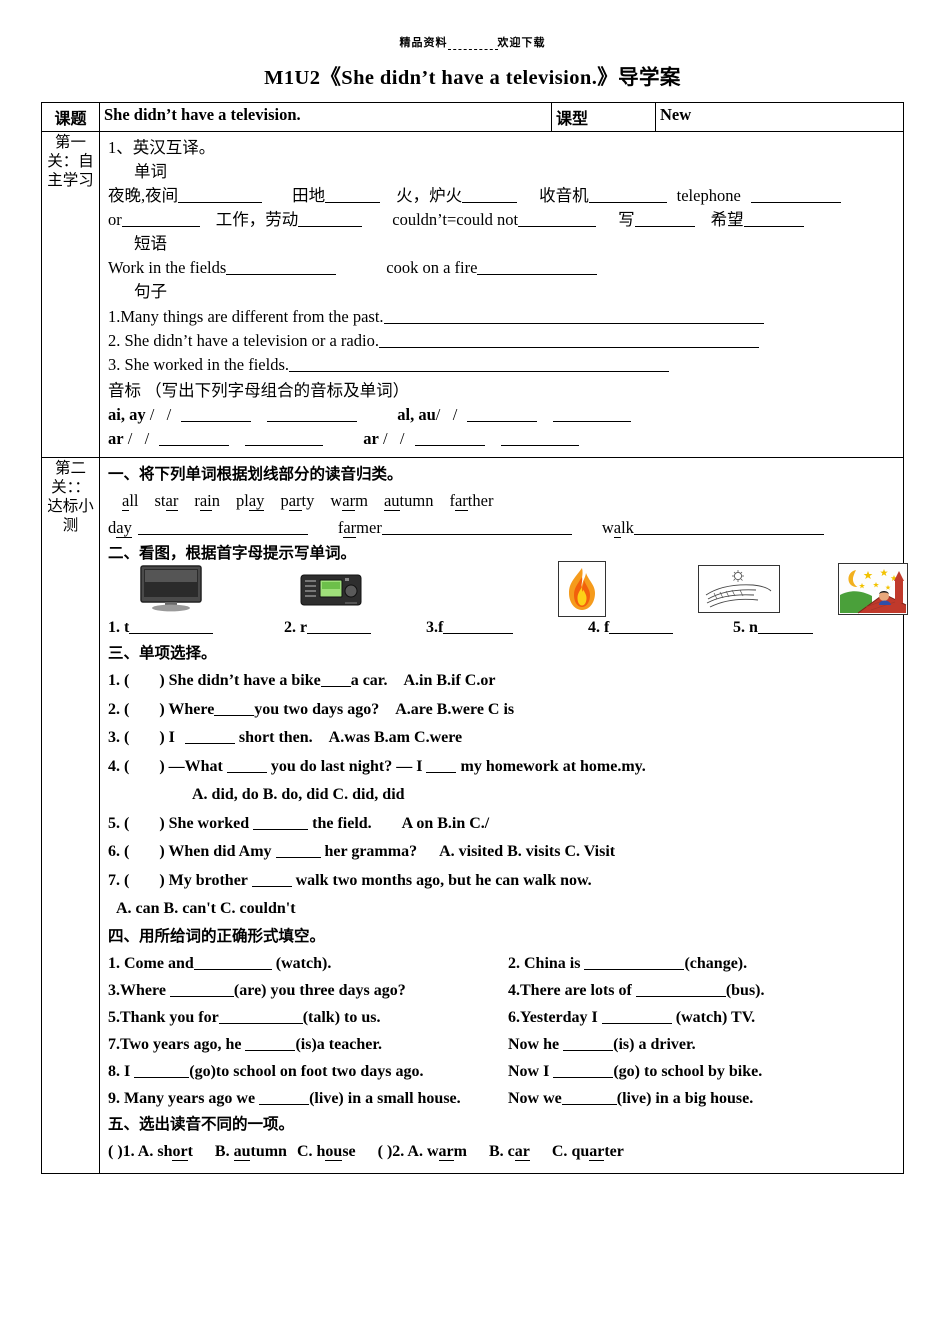 This screenshot has width=945, height=1337. What do you see at coordinates (508, 591) in the screenshot?
I see `ex2-picture-strip` at bounding box center [508, 591].